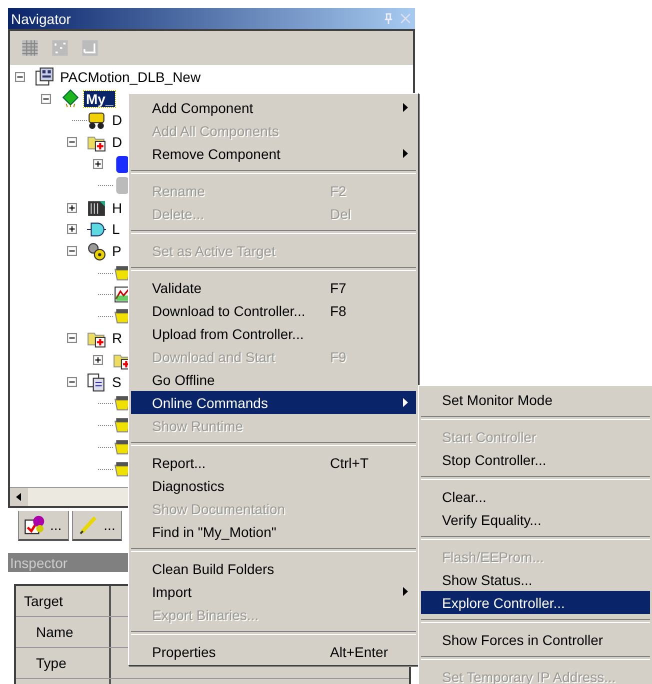 The height and width of the screenshot is (684, 652). Describe the element at coordinates (70, 98) in the screenshot. I see `diamond-icon` at that location.